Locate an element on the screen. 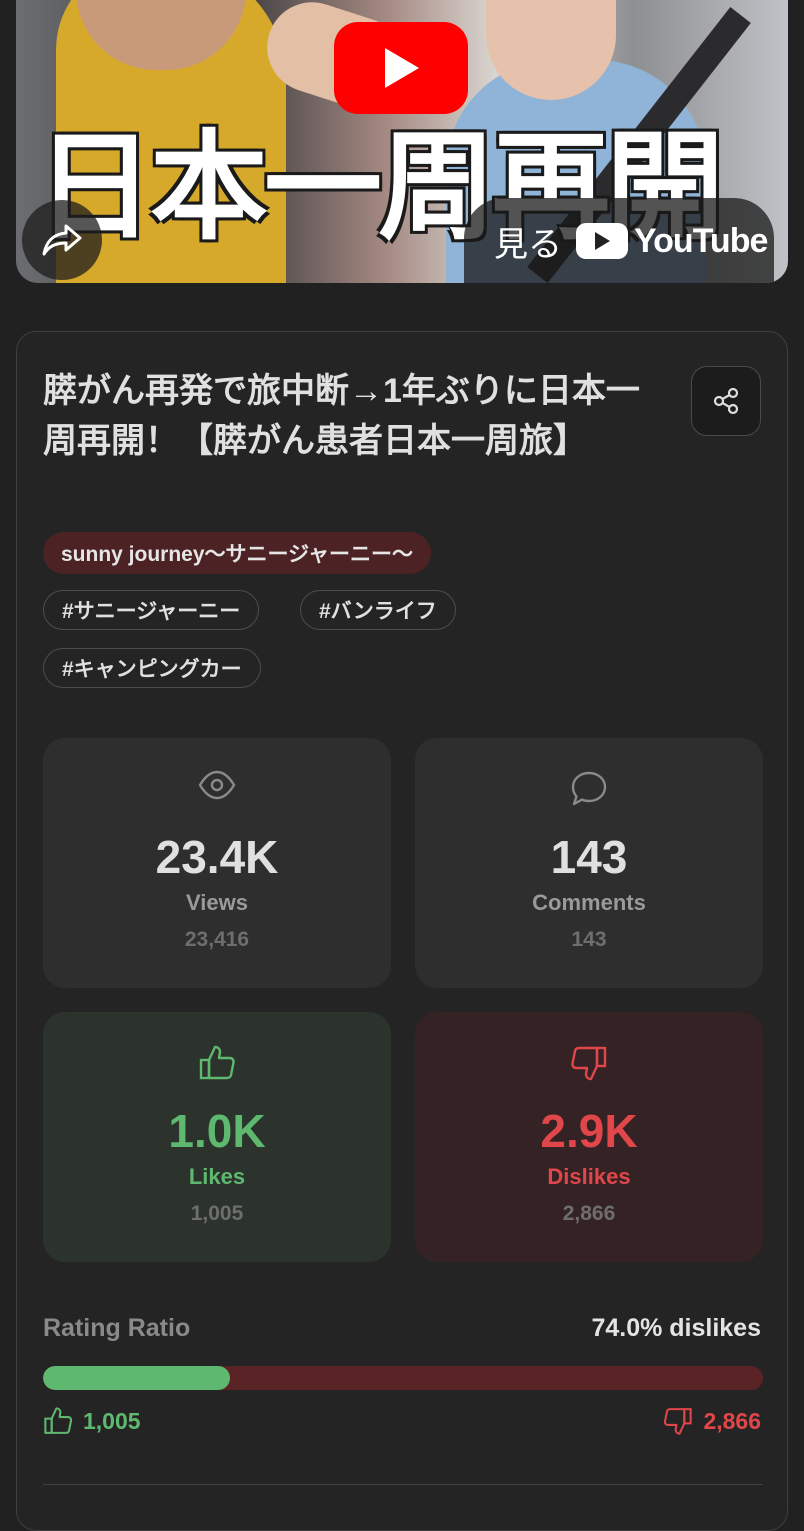  tag-chip: #キャンピングカー is located at coordinates (152, 668).